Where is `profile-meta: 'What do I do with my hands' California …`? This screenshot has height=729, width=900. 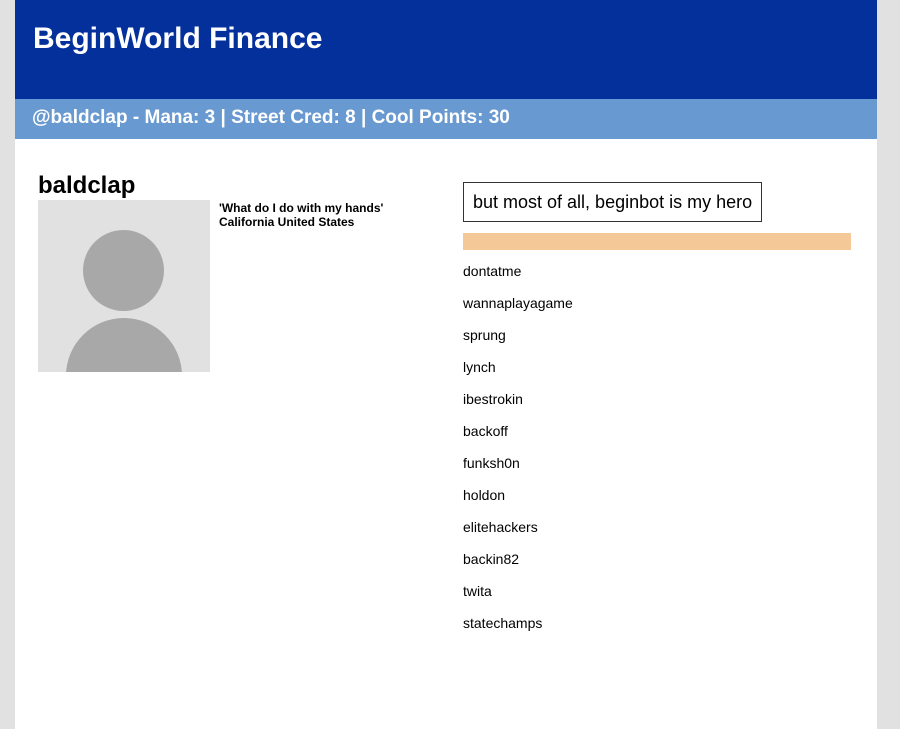 profile-meta: 'What do I do with my hands' California … is located at coordinates (301, 215).